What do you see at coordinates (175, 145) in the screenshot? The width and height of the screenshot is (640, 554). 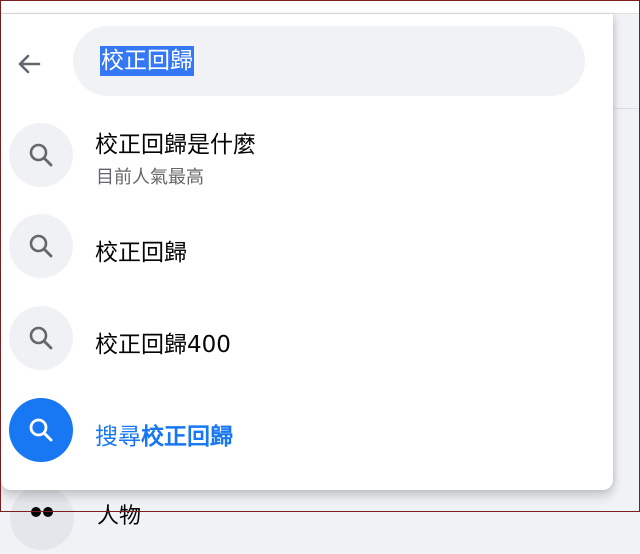 I see `suggestion-label: 校正回歸是什麼` at bounding box center [175, 145].